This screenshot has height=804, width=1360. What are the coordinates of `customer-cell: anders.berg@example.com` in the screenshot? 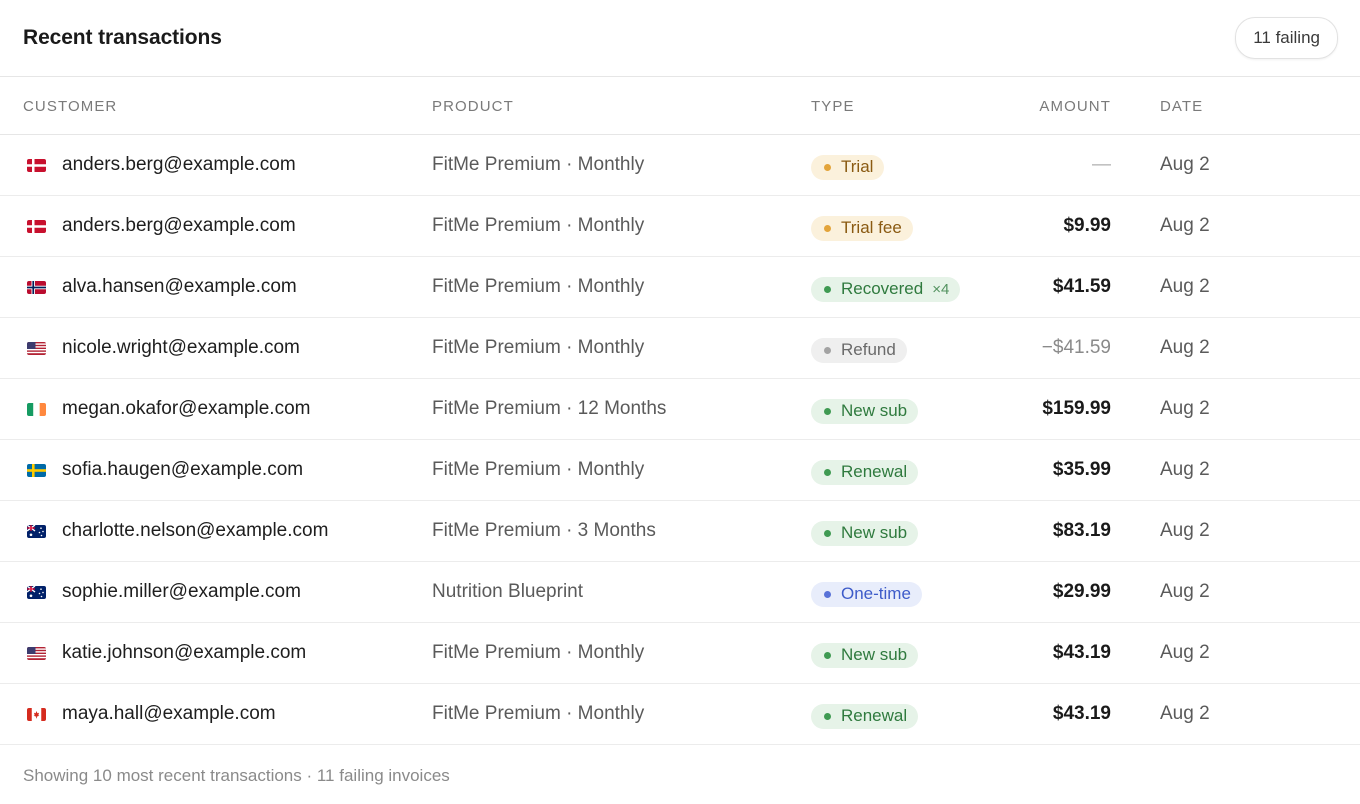 It's located at (218, 226).